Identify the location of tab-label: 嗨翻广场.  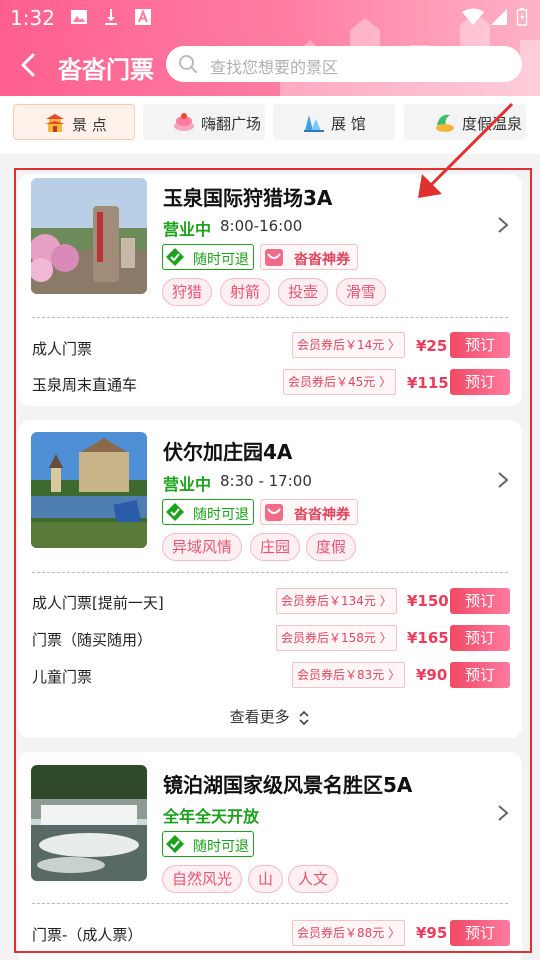
(231, 124).